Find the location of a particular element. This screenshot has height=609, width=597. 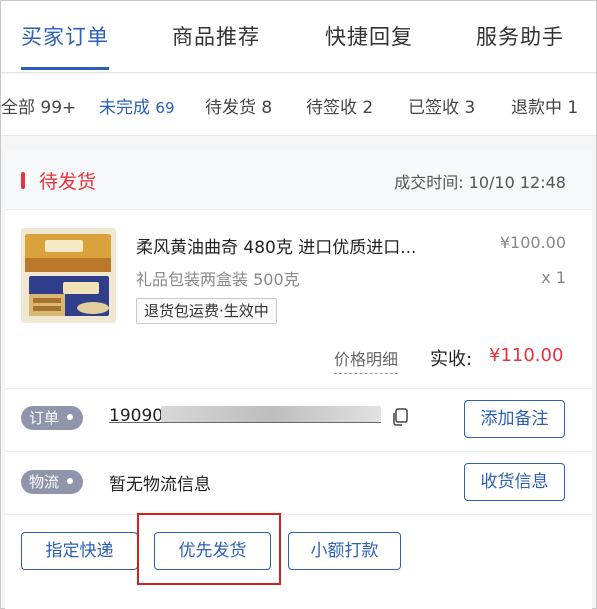

filter-received: 已签收 3 is located at coordinates (441, 105).